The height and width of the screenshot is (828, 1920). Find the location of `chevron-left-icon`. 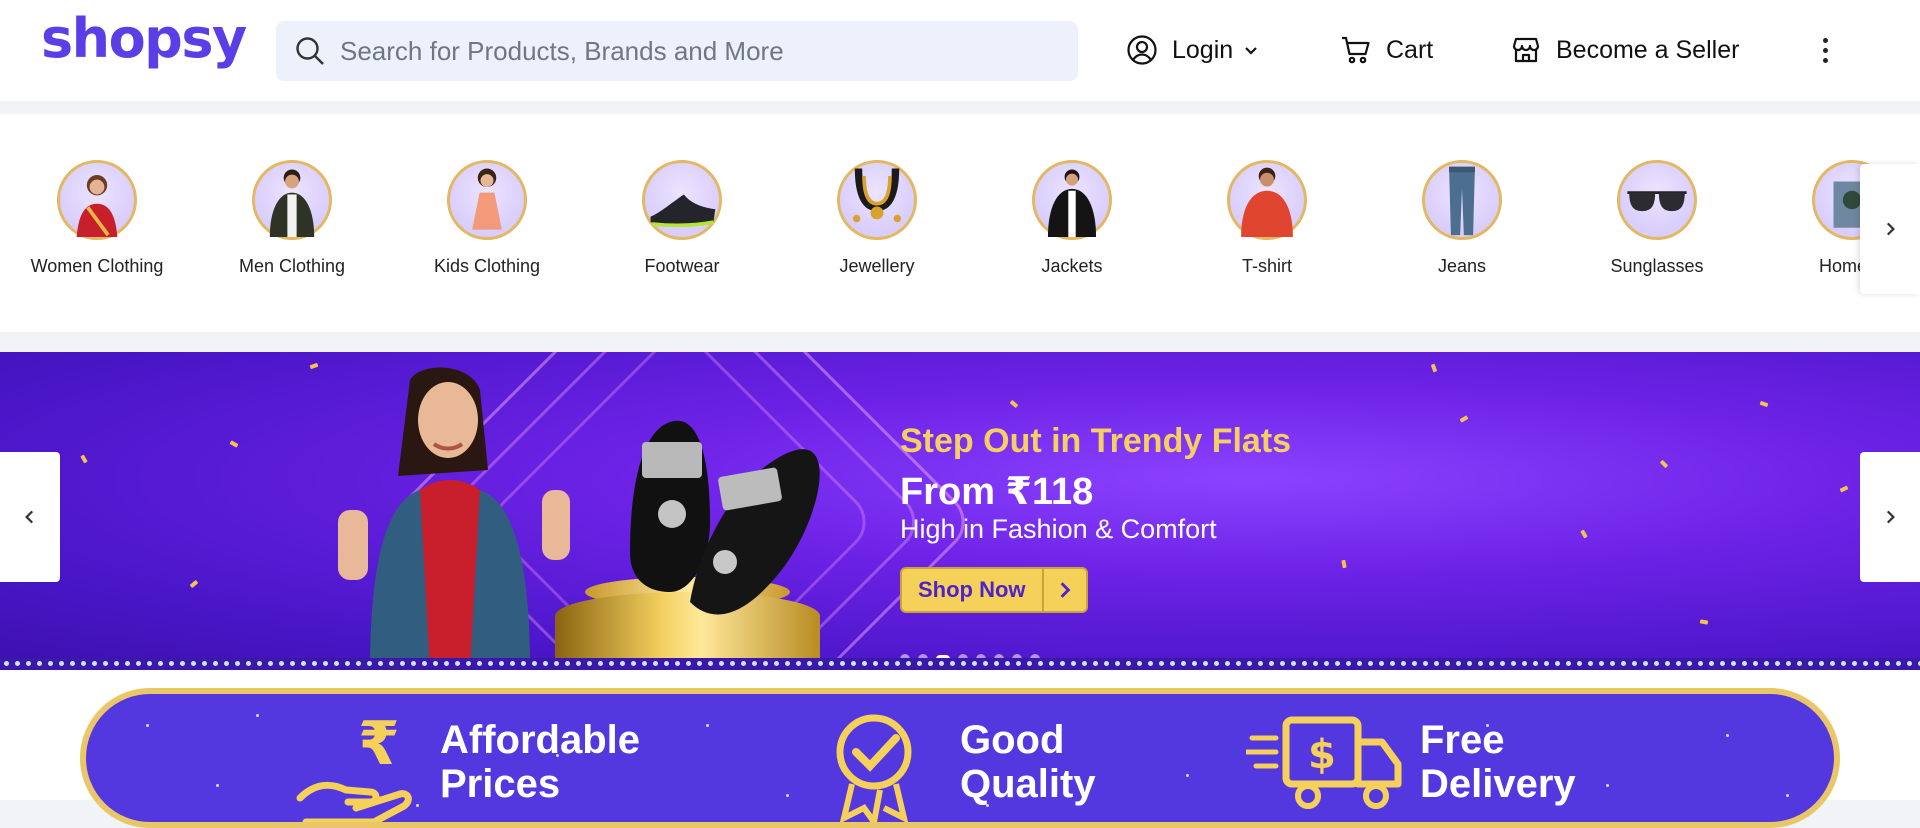

chevron-left-icon is located at coordinates (29, 517).